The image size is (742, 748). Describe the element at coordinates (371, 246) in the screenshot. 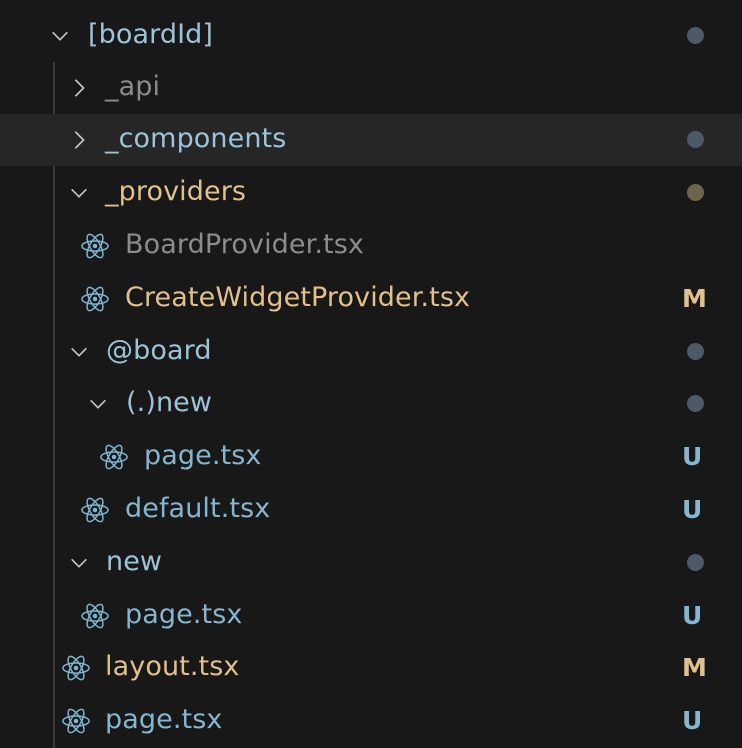

I see `file-row: BoardProvider.tsx` at that location.